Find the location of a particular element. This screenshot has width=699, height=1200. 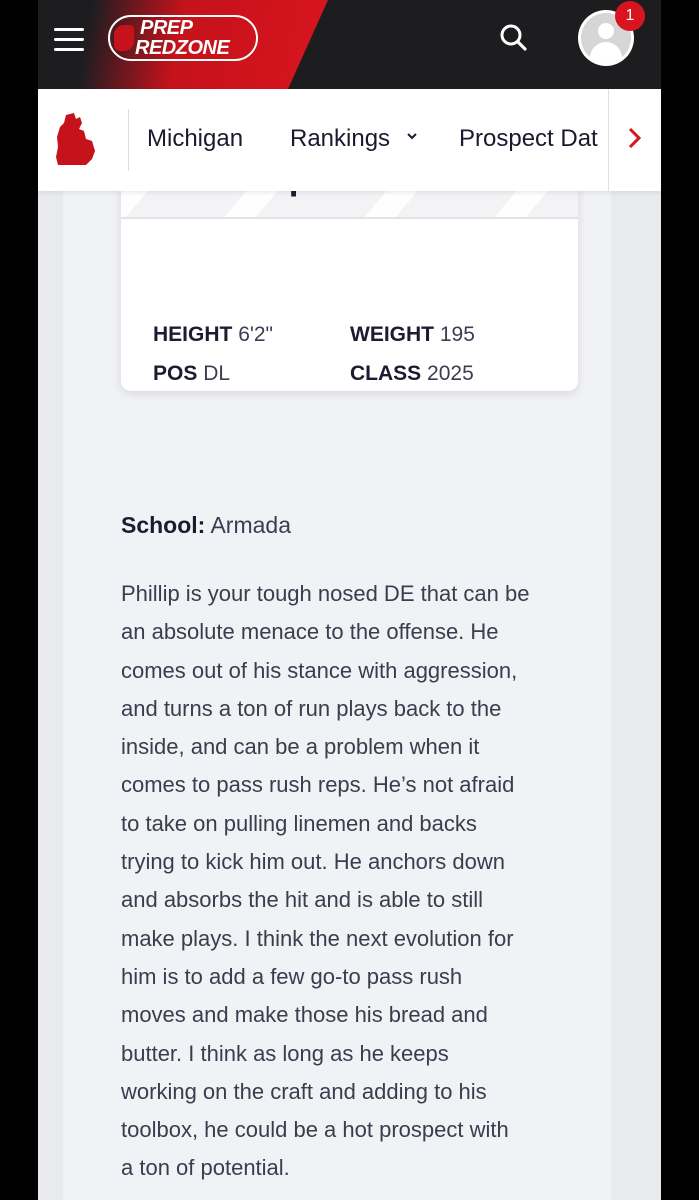

chevron-down-icon is located at coordinates (412, 138).